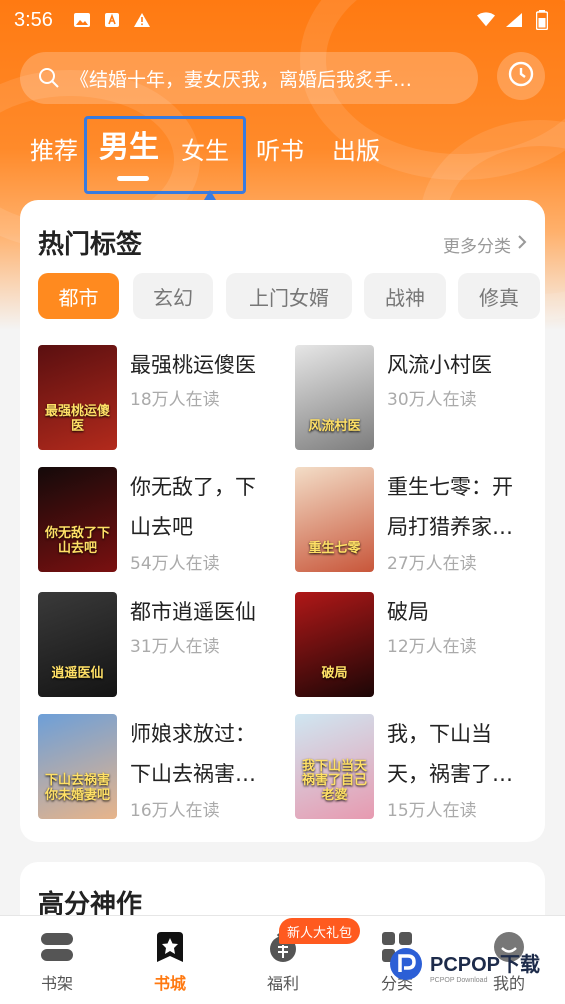 The image size is (565, 1004). I want to click on book-item: 逍遥医仙 都市逍遥医仙 31万人在读, so click(158, 645).